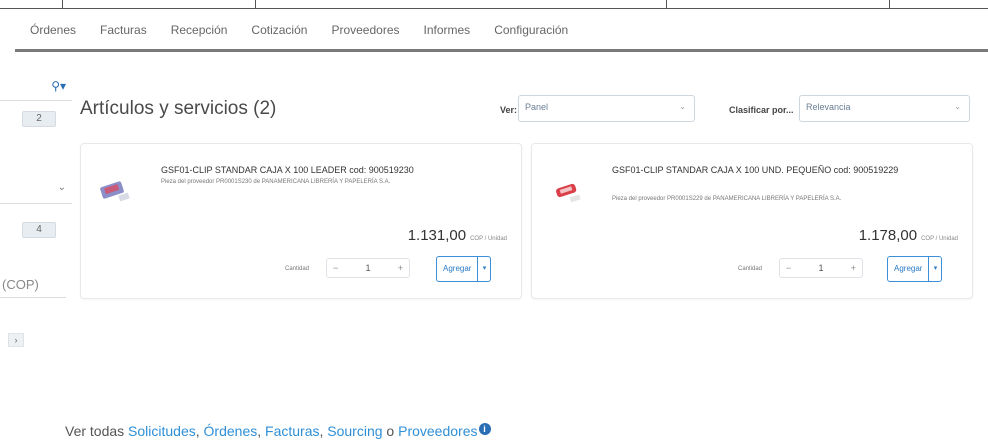 The height and width of the screenshot is (441, 988). What do you see at coordinates (884, 108) in the screenshot?
I see `sort-select: Relevancia ⌄` at bounding box center [884, 108].